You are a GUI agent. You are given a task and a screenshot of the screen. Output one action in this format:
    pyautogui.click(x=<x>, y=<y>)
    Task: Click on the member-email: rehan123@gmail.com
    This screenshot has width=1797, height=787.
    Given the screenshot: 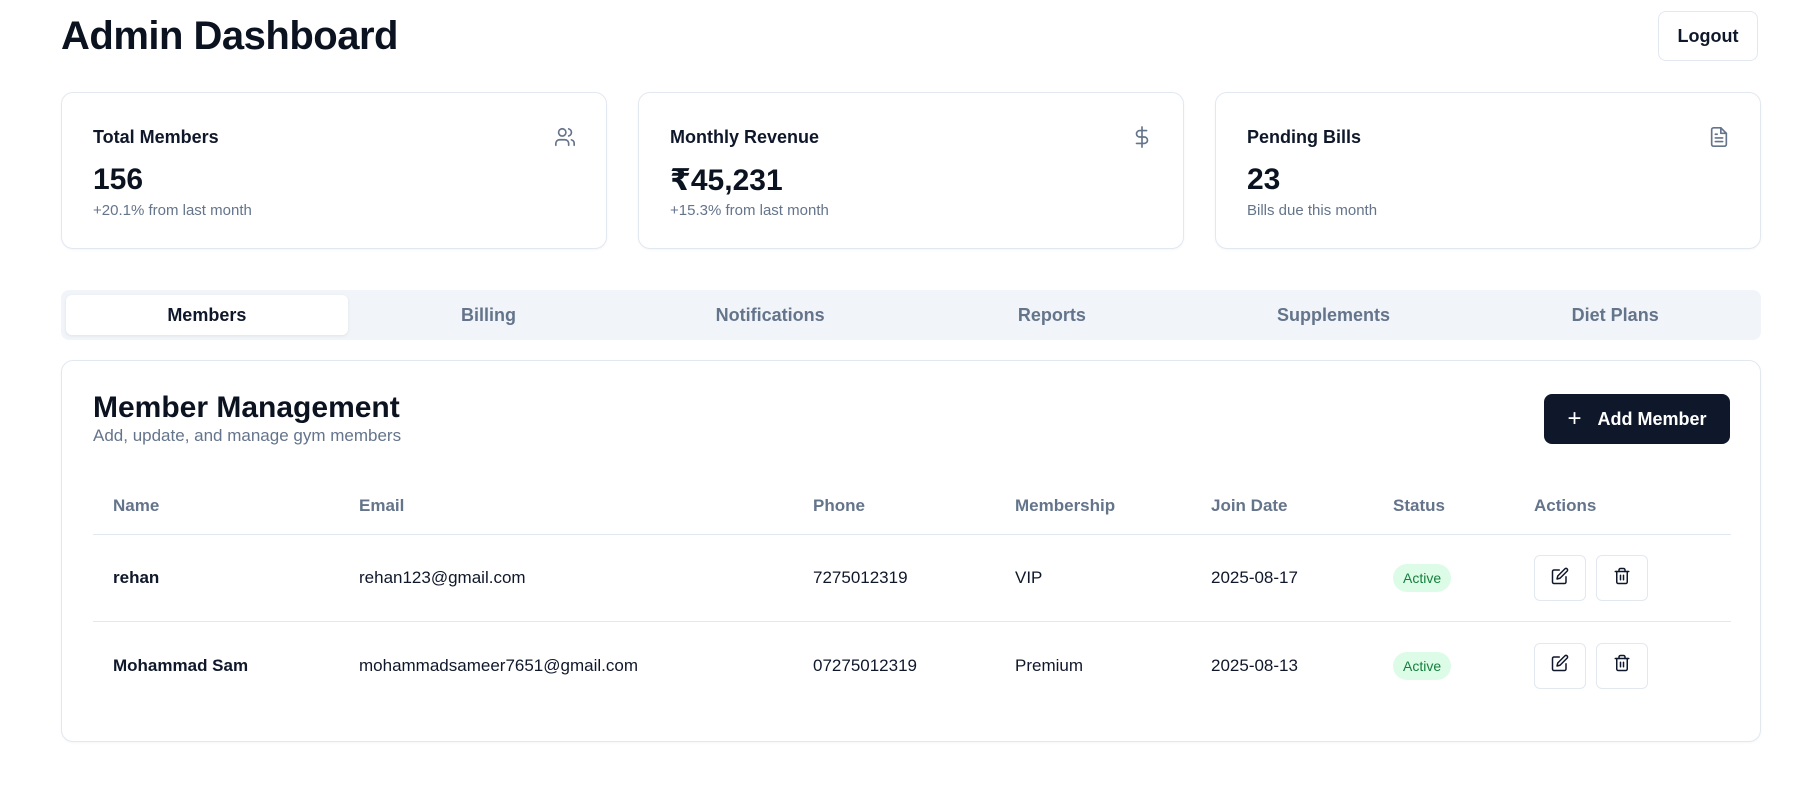 What is the action you would take?
    pyautogui.click(x=442, y=577)
    